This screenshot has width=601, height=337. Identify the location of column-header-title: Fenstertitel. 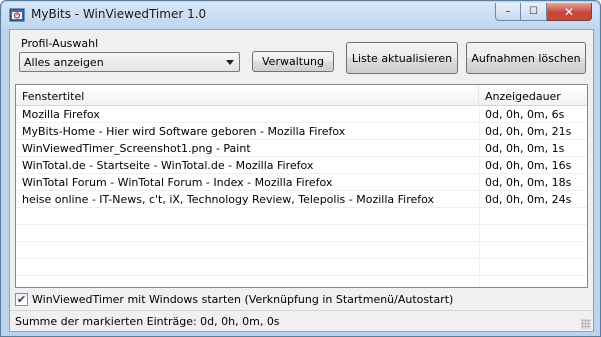
(247, 95).